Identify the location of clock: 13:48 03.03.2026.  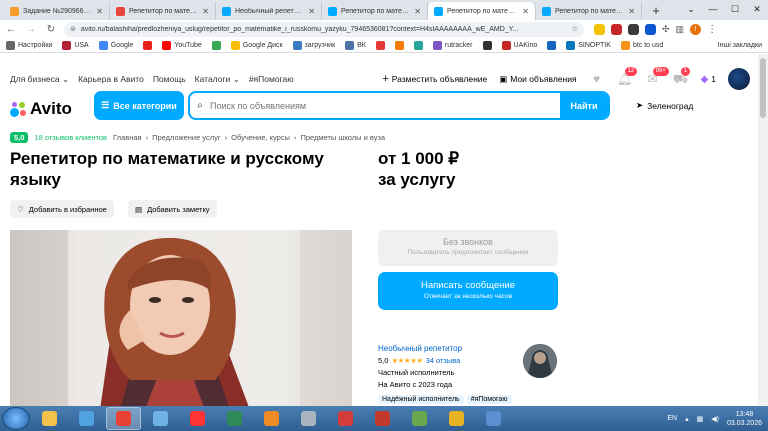
(744, 419).